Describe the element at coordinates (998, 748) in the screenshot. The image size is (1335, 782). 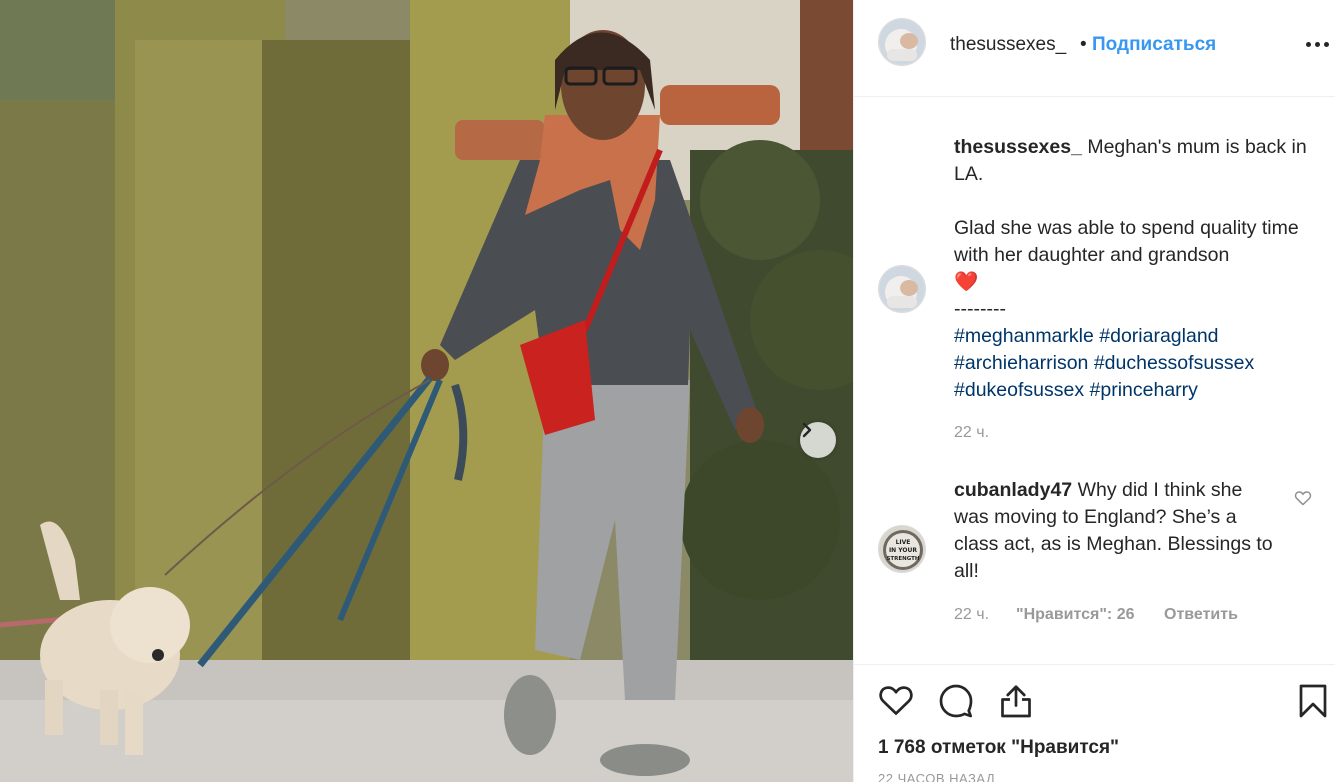
I see `likes-count: 1 768 отметок "Нравится"` at that location.